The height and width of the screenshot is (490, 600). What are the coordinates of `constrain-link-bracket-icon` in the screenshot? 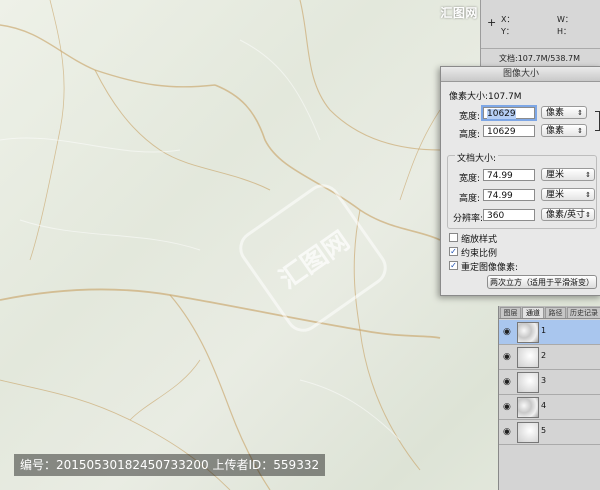 It's located at (597, 121).